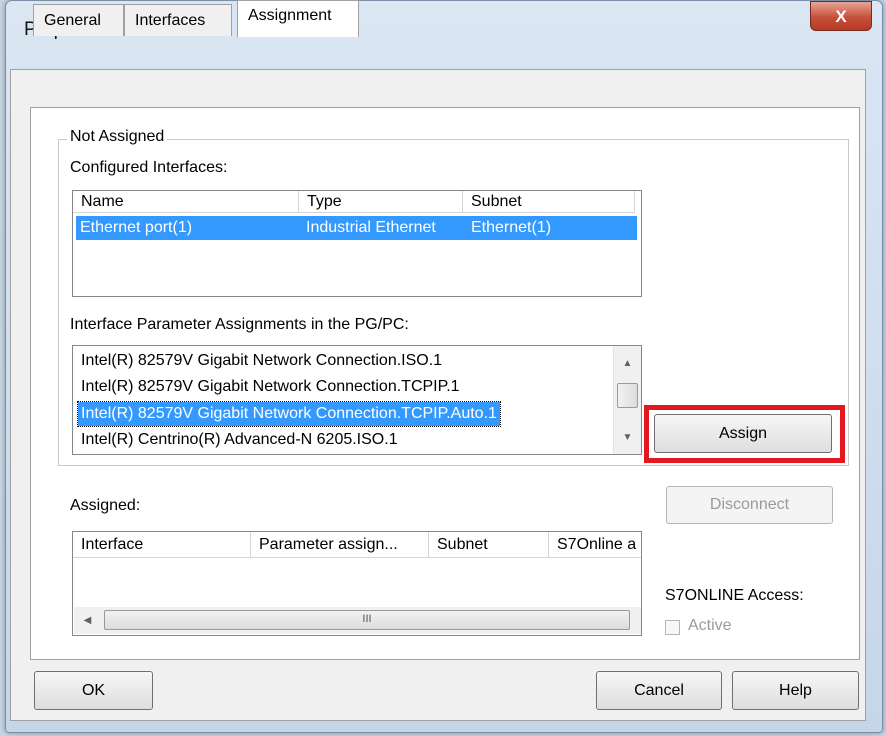 Image resolution: width=886 pixels, height=736 pixels. I want to click on disconnect-button-label: Disconnect, so click(749, 504).